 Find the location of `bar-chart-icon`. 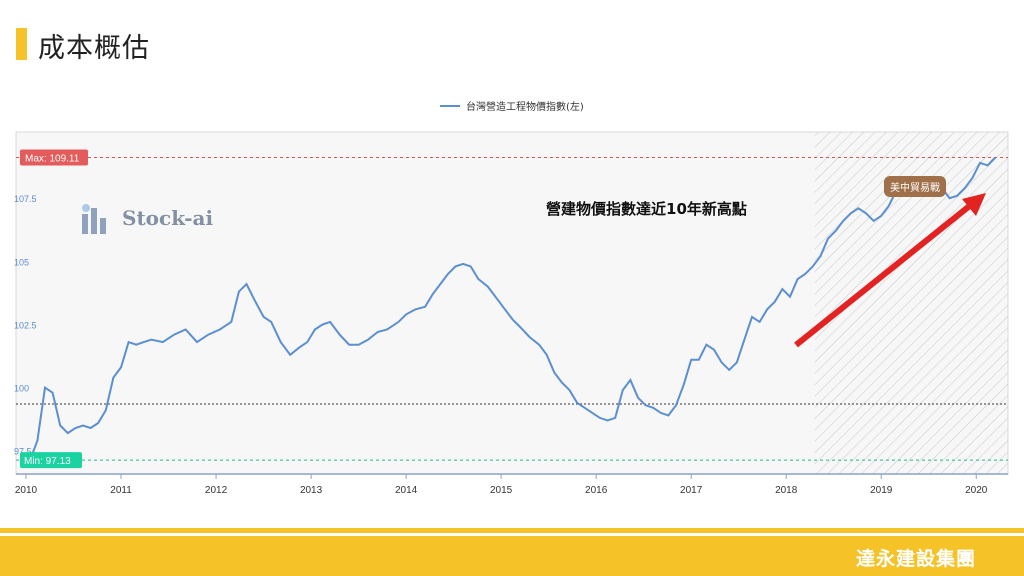

bar-chart-icon is located at coordinates (94, 219).